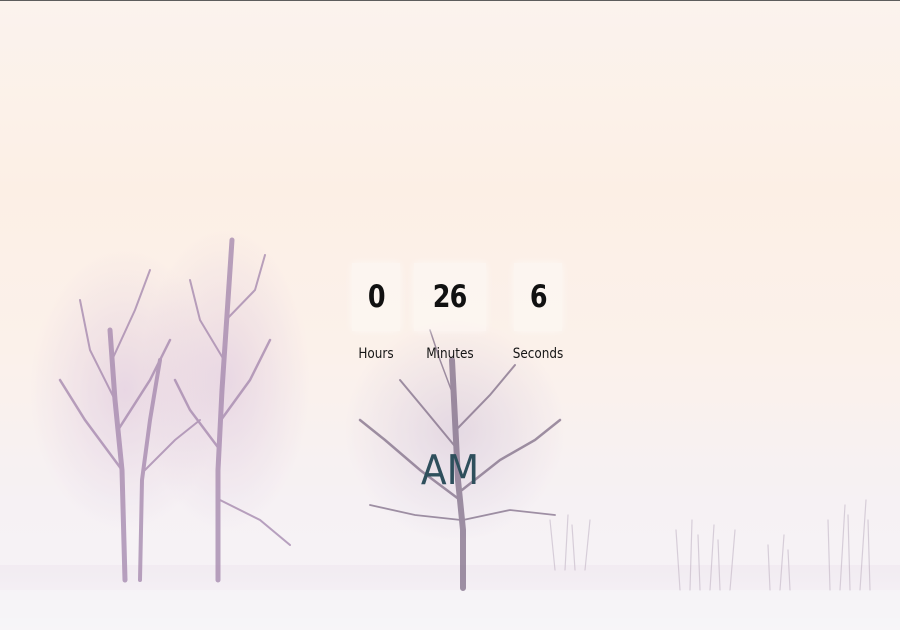  I want to click on minutes-unit: 26 Minutes, so click(450, 312).